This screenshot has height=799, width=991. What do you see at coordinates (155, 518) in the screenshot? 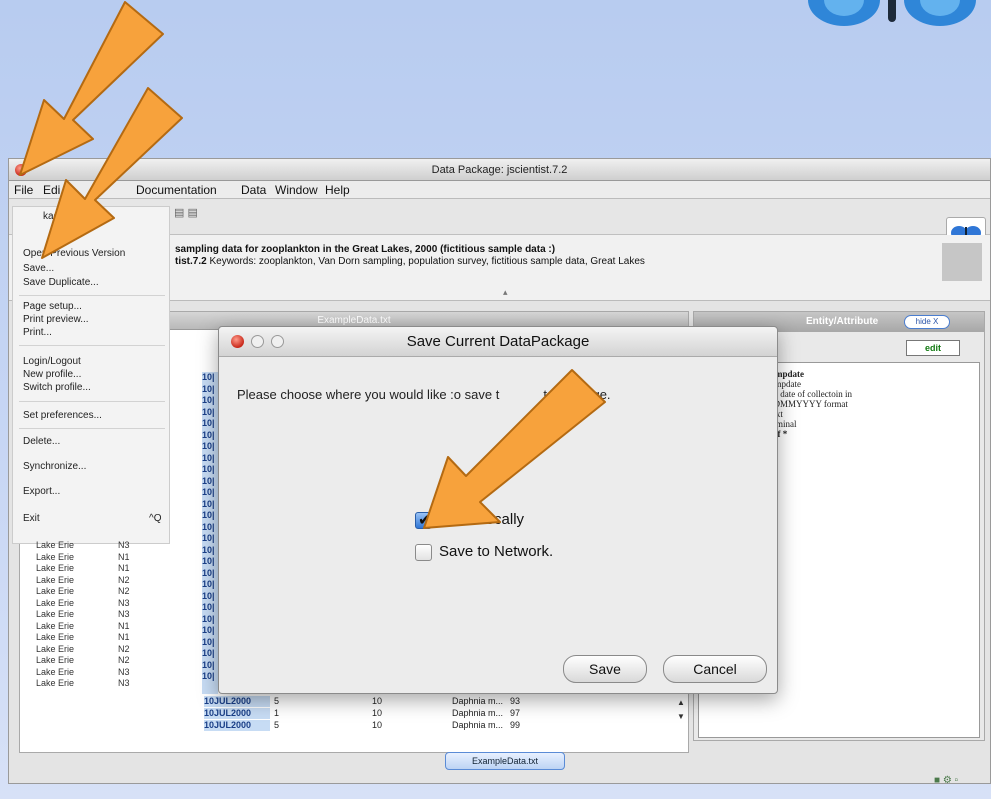
I see `exit-shortcut: ^Q` at bounding box center [155, 518].